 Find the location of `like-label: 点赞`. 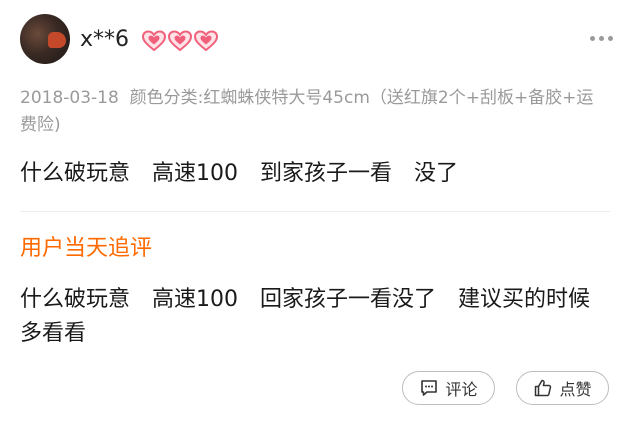

like-label: 点赞 is located at coordinates (575, 389).